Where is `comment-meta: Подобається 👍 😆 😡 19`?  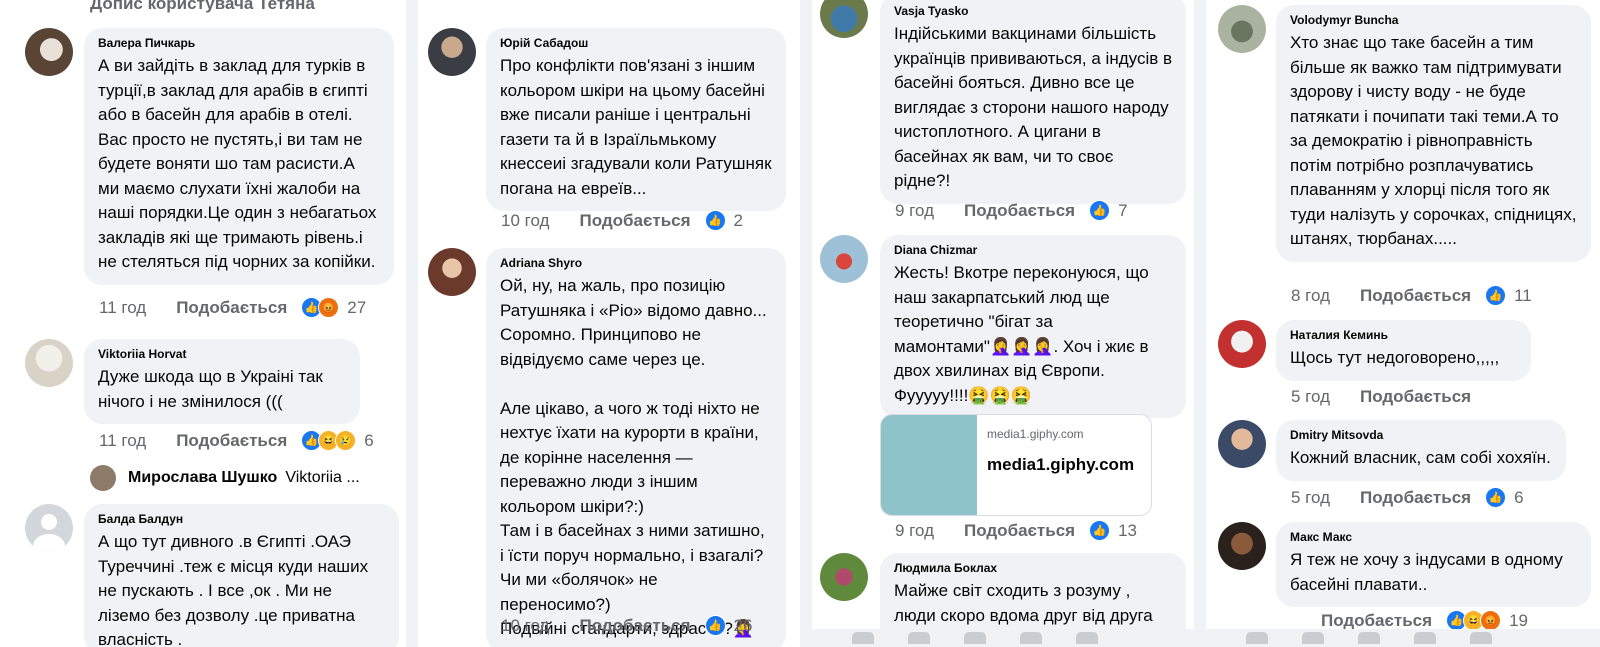 comment-meta: Подобається 👍 😆 😡 19 is located at coordinates (1409, 620).